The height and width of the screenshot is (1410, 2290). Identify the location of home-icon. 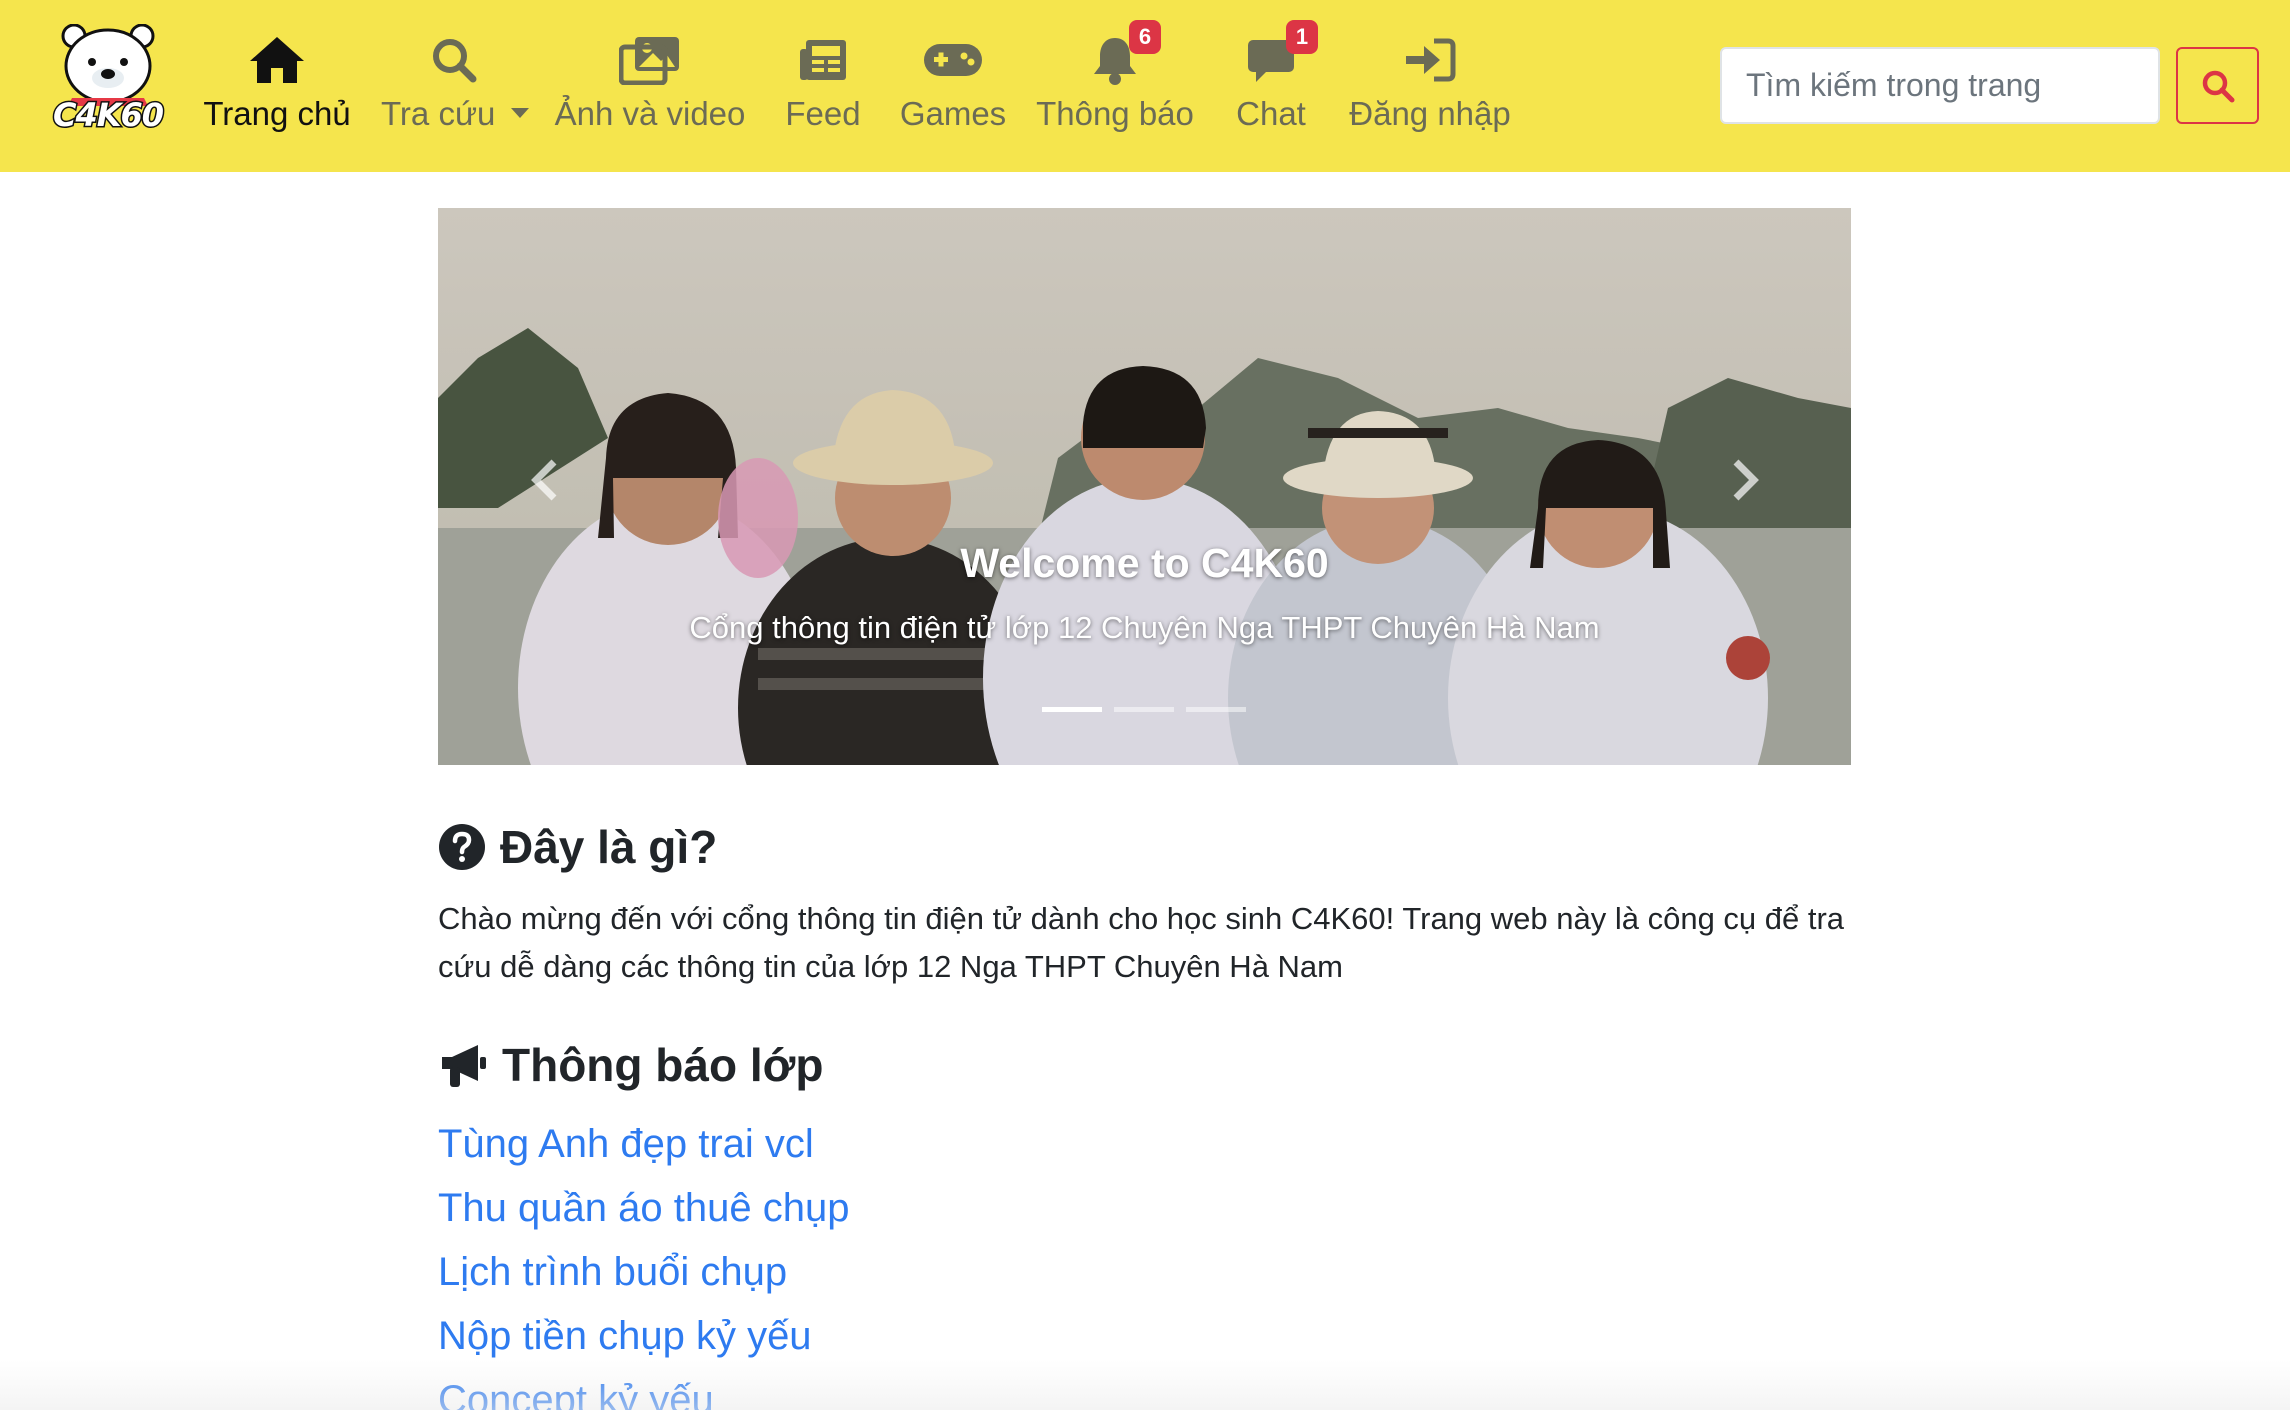
(277, 60).